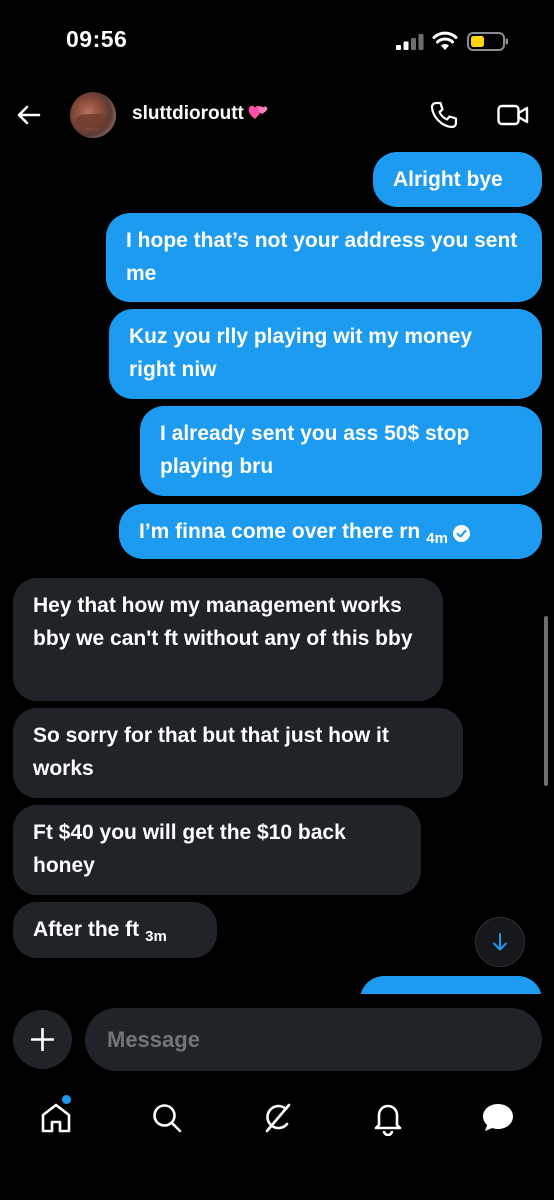 This screenshot has width=554, height=1200. What do you see at coordinates (93, 115) in the screenshot?
I see `avatar` at bounding box center [93, 115].